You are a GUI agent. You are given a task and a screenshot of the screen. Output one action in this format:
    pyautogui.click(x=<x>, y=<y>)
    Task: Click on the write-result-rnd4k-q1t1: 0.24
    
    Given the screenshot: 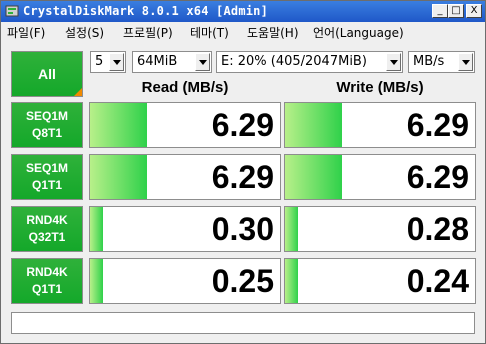 What is the action you would take?
    pyautogui.click(x=380, y=281)
    